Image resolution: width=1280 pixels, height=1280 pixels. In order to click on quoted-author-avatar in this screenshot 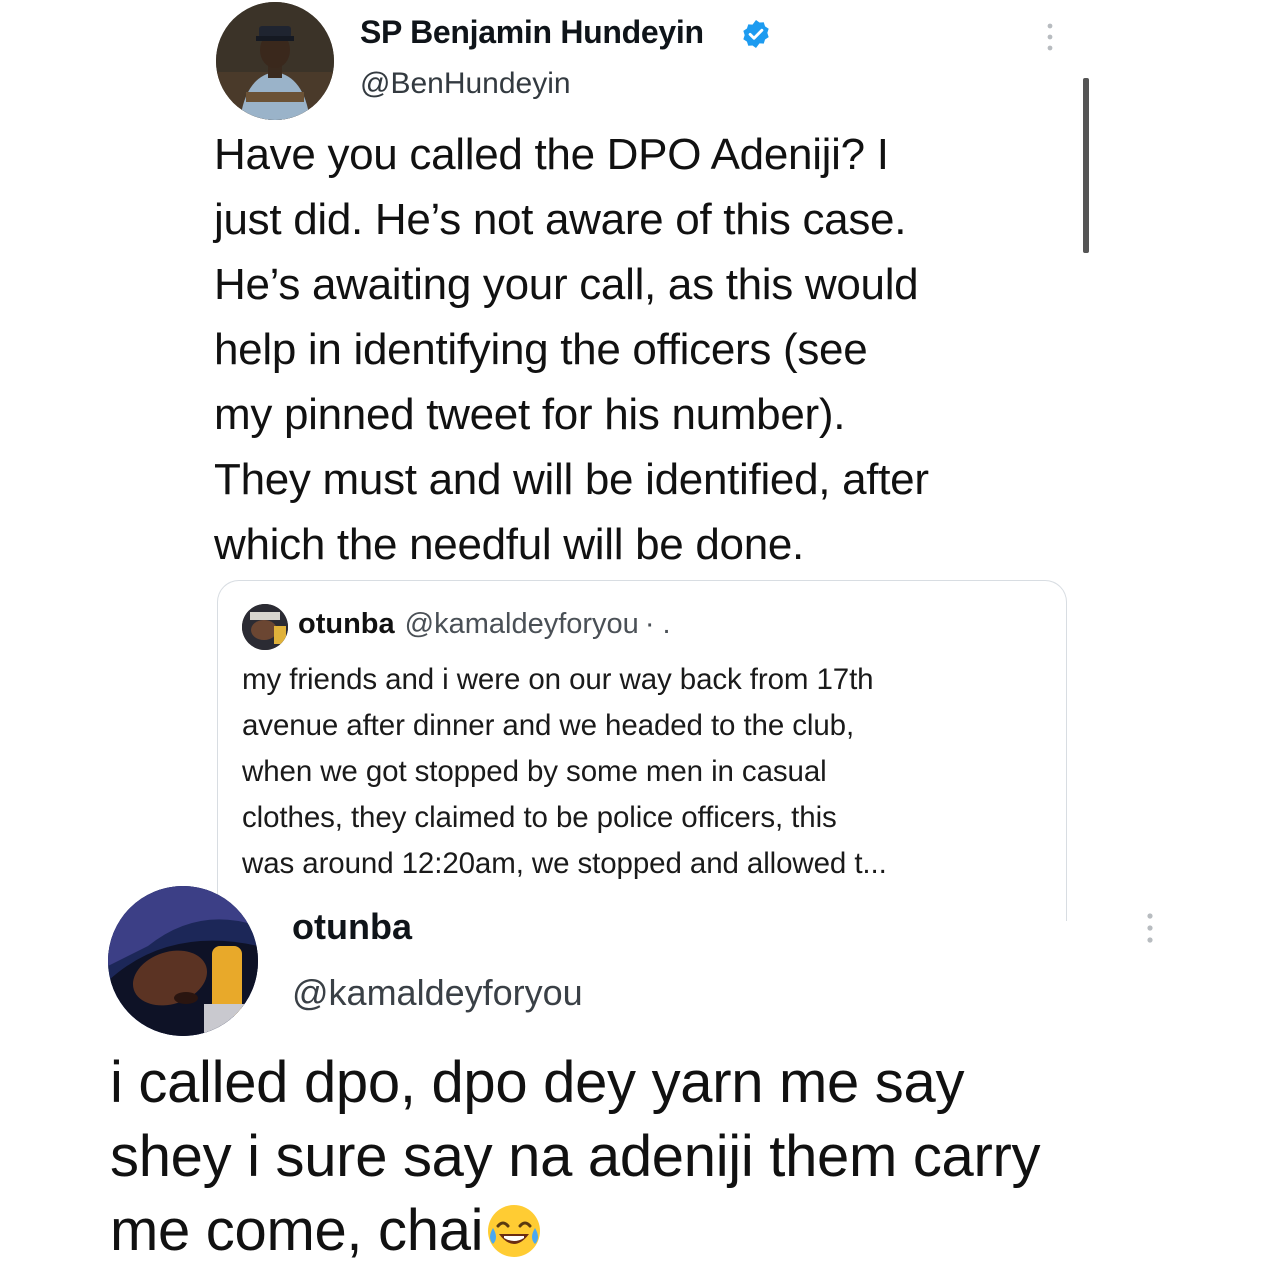, I will do `click(265, 627)`.